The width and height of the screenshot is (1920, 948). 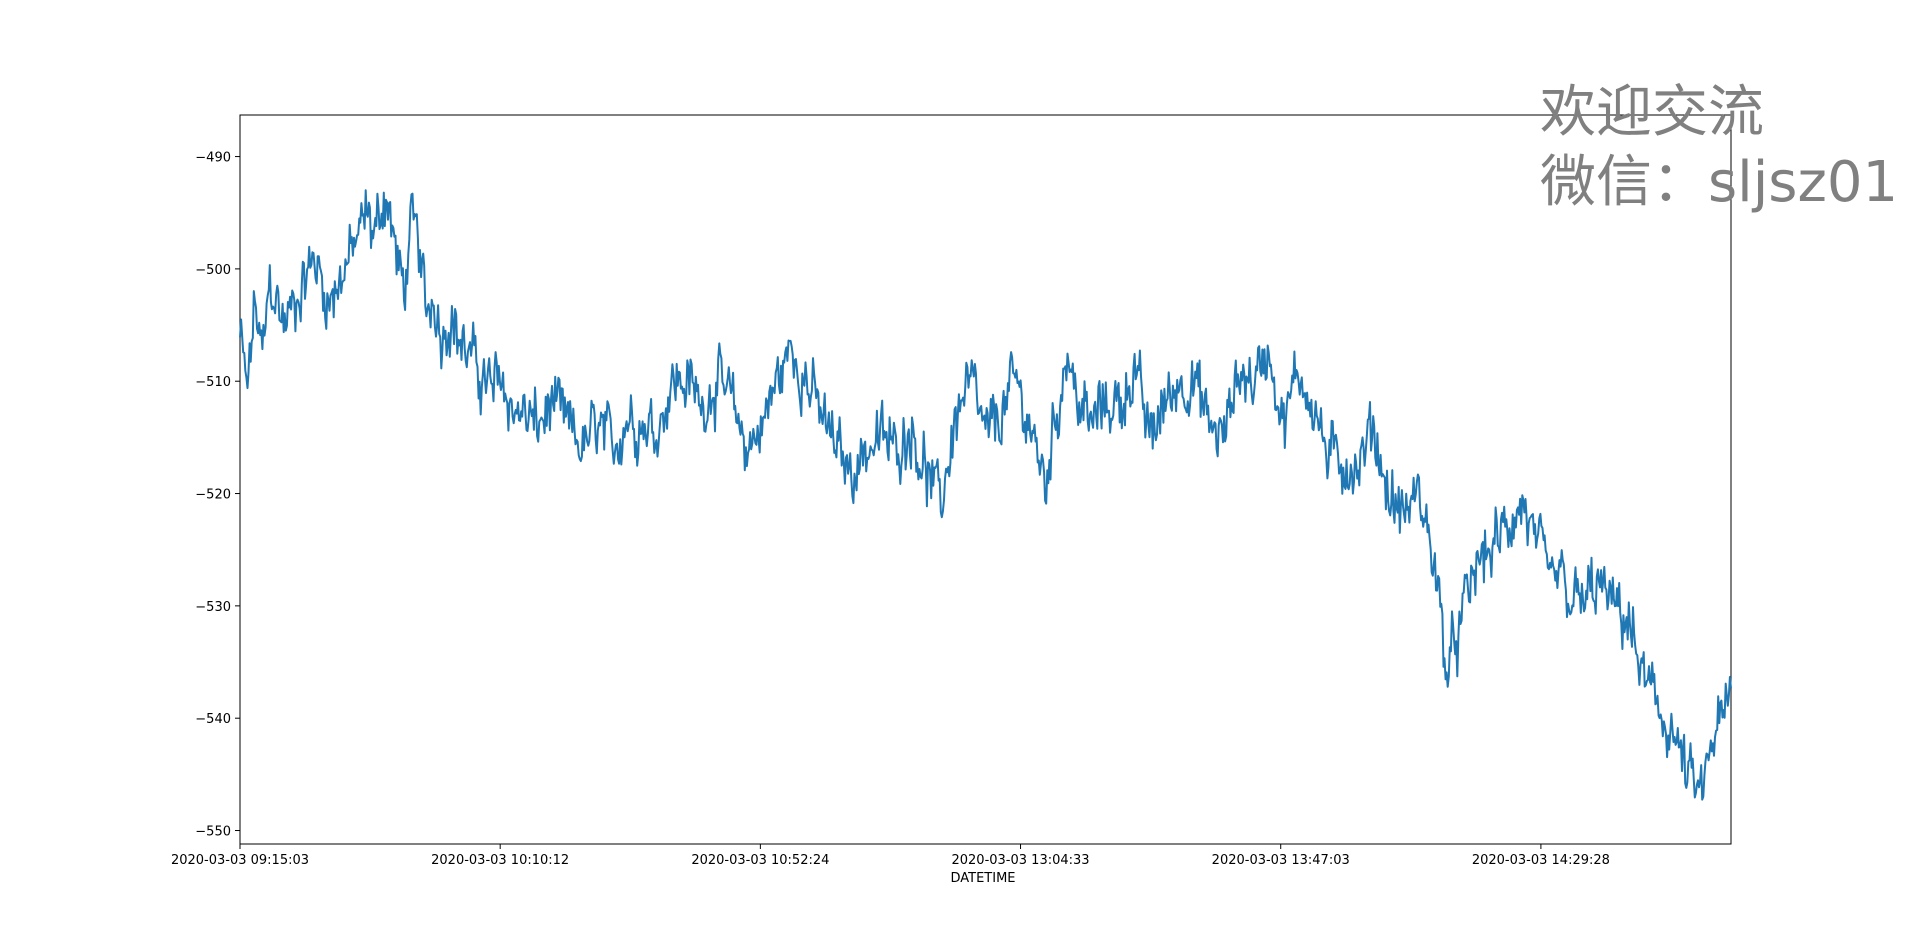 What do you see at coordinates (213, 270) in the screenshot?
I see `y-tick-label: −500` at bounding box center [213, 270].